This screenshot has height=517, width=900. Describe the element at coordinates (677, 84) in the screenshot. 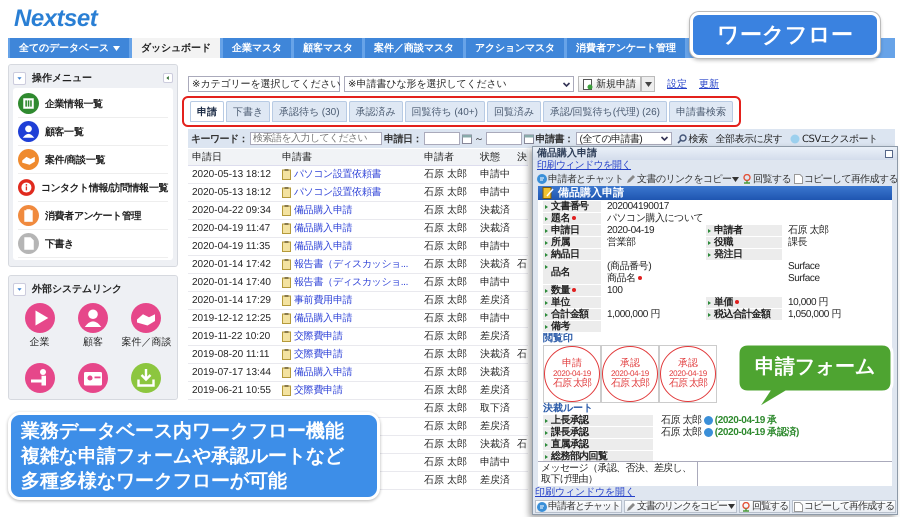

I see `toolbar-link: 設定` at that location.